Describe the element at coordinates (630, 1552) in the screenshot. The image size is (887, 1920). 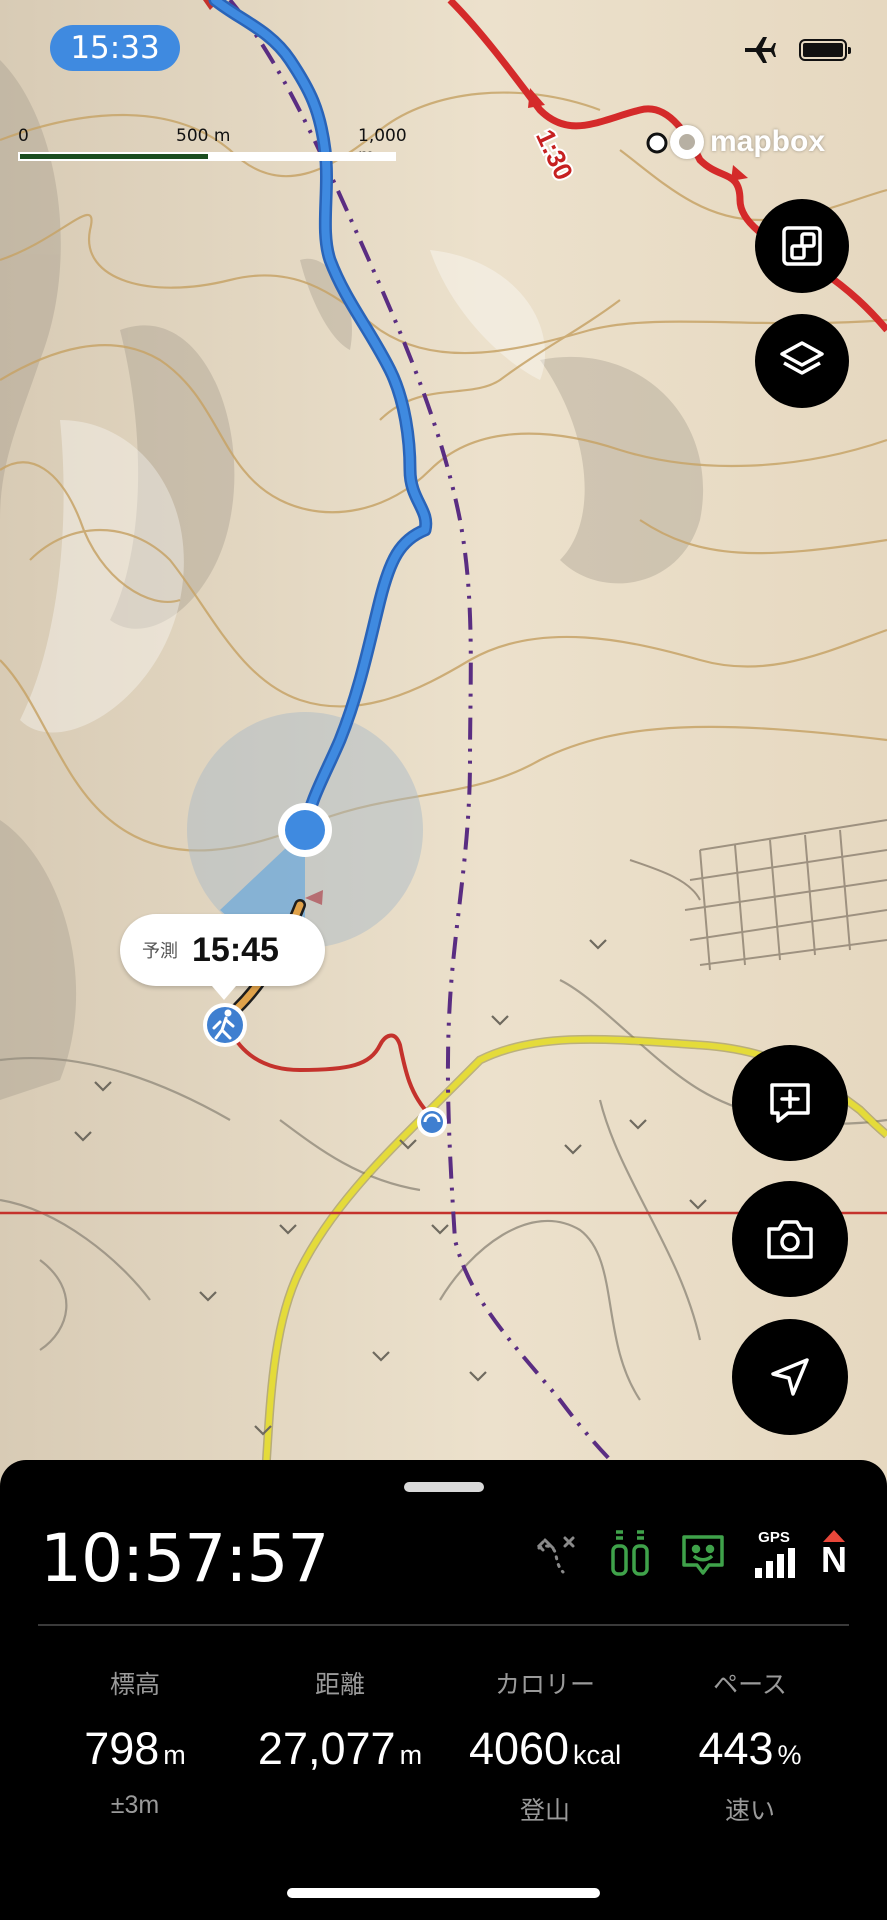
I see `bottles-icon` at that location.